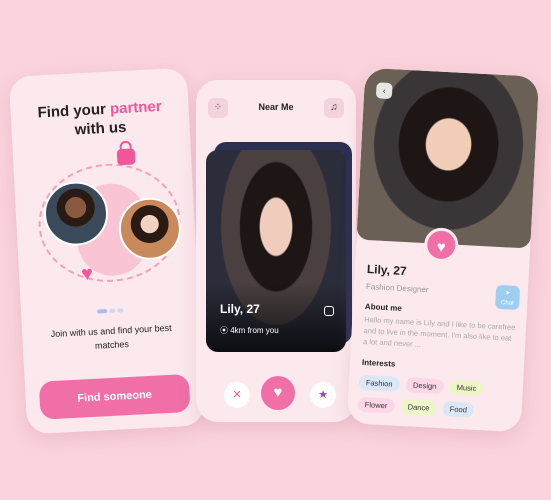  I want to click on interest-tag: Food, so click(458, 409).